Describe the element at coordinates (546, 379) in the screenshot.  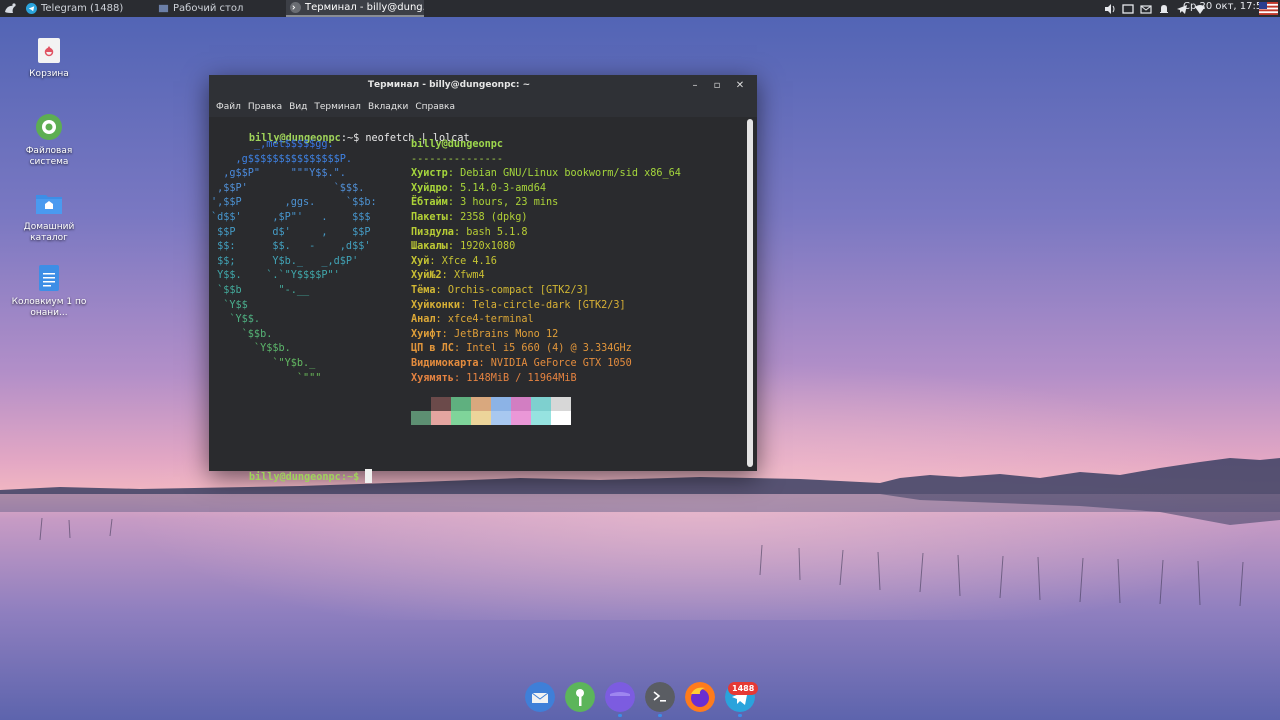
I see `info-line: Хуямять: 1148MiB / 11964MiB` at that location.